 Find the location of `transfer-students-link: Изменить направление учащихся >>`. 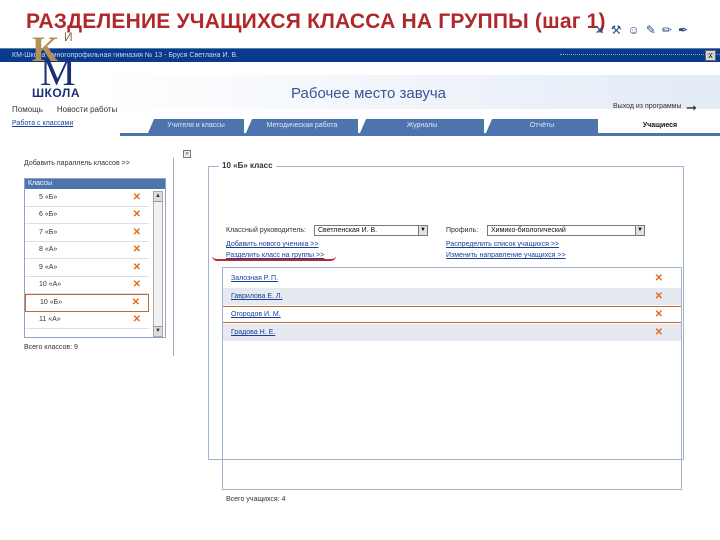

transfer-students-link: Изменить направление учащихся >> is located at coordinates (506, 255).